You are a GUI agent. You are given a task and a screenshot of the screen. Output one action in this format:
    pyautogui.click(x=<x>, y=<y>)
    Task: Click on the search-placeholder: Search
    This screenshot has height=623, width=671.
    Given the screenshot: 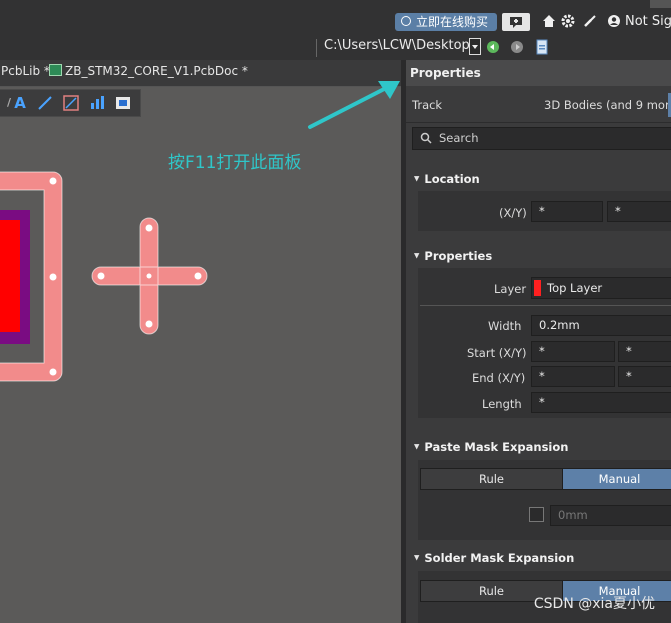 What is the action you would take?
    pyautogui.click(x=459, y=138)
    